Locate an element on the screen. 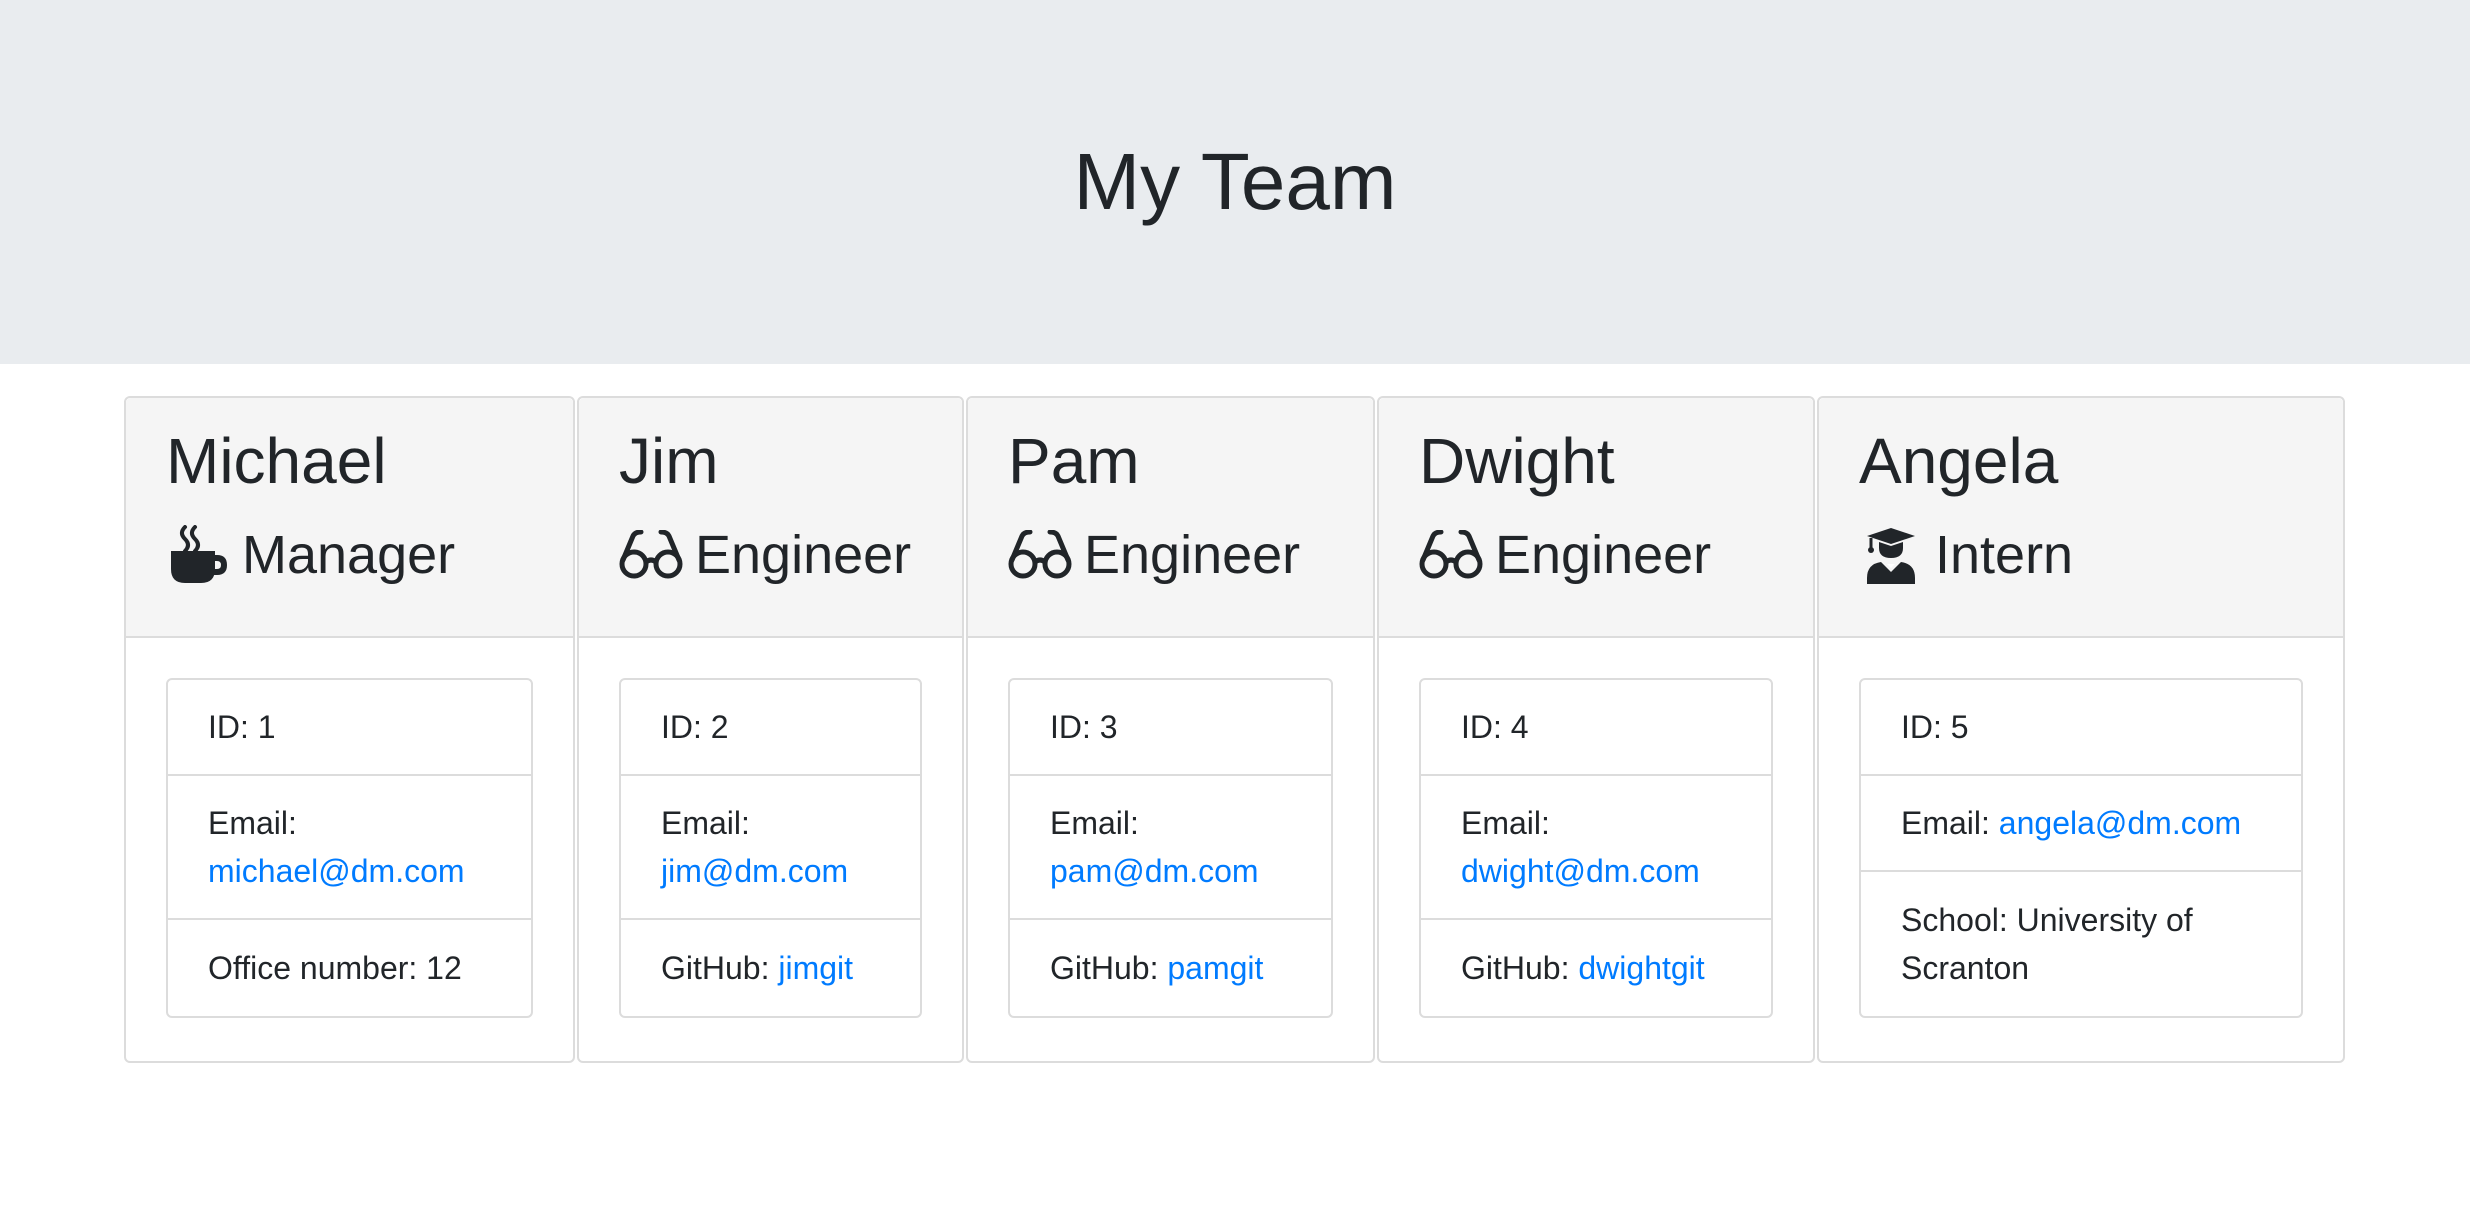 This screenshot has width=2470, height=1226. email-item: Email: jim@dm.com is located at coordinates (770, 848).